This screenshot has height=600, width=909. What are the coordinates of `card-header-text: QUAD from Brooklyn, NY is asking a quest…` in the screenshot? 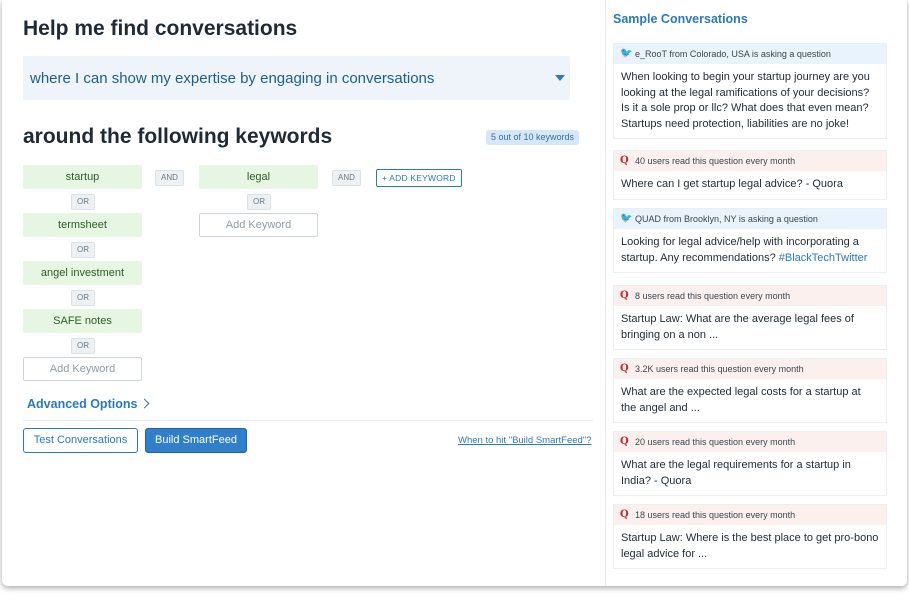 It's located at (726, 219).